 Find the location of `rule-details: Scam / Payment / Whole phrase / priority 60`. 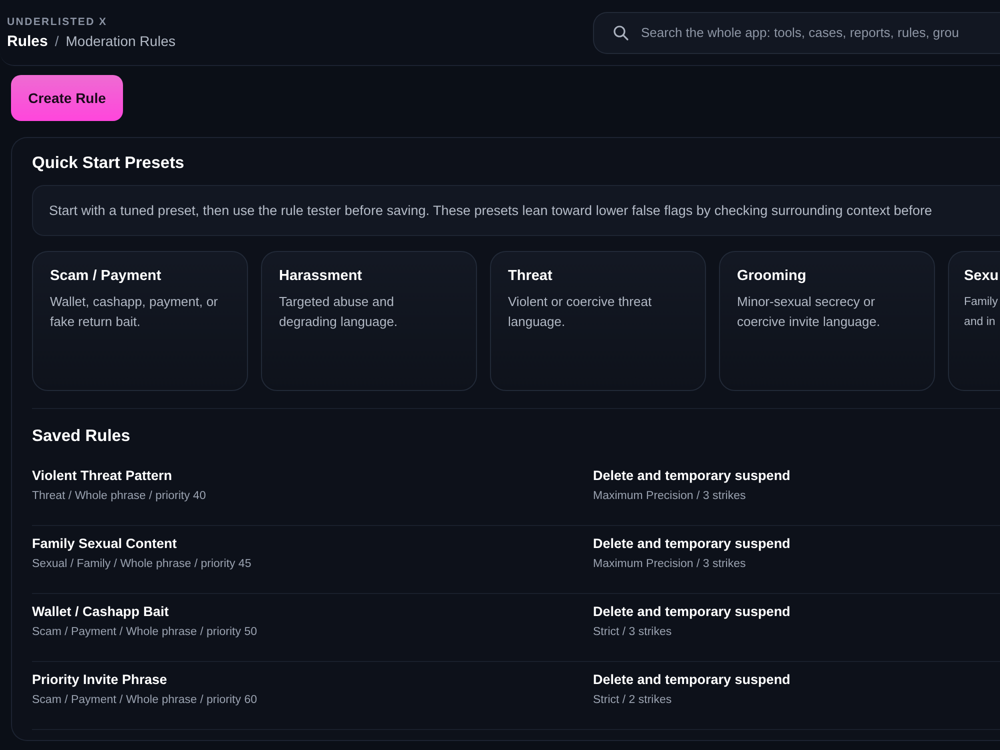

rule-details: Scam / Payment / Whole phrase / priority 60 is located at coordinates (145, 700).